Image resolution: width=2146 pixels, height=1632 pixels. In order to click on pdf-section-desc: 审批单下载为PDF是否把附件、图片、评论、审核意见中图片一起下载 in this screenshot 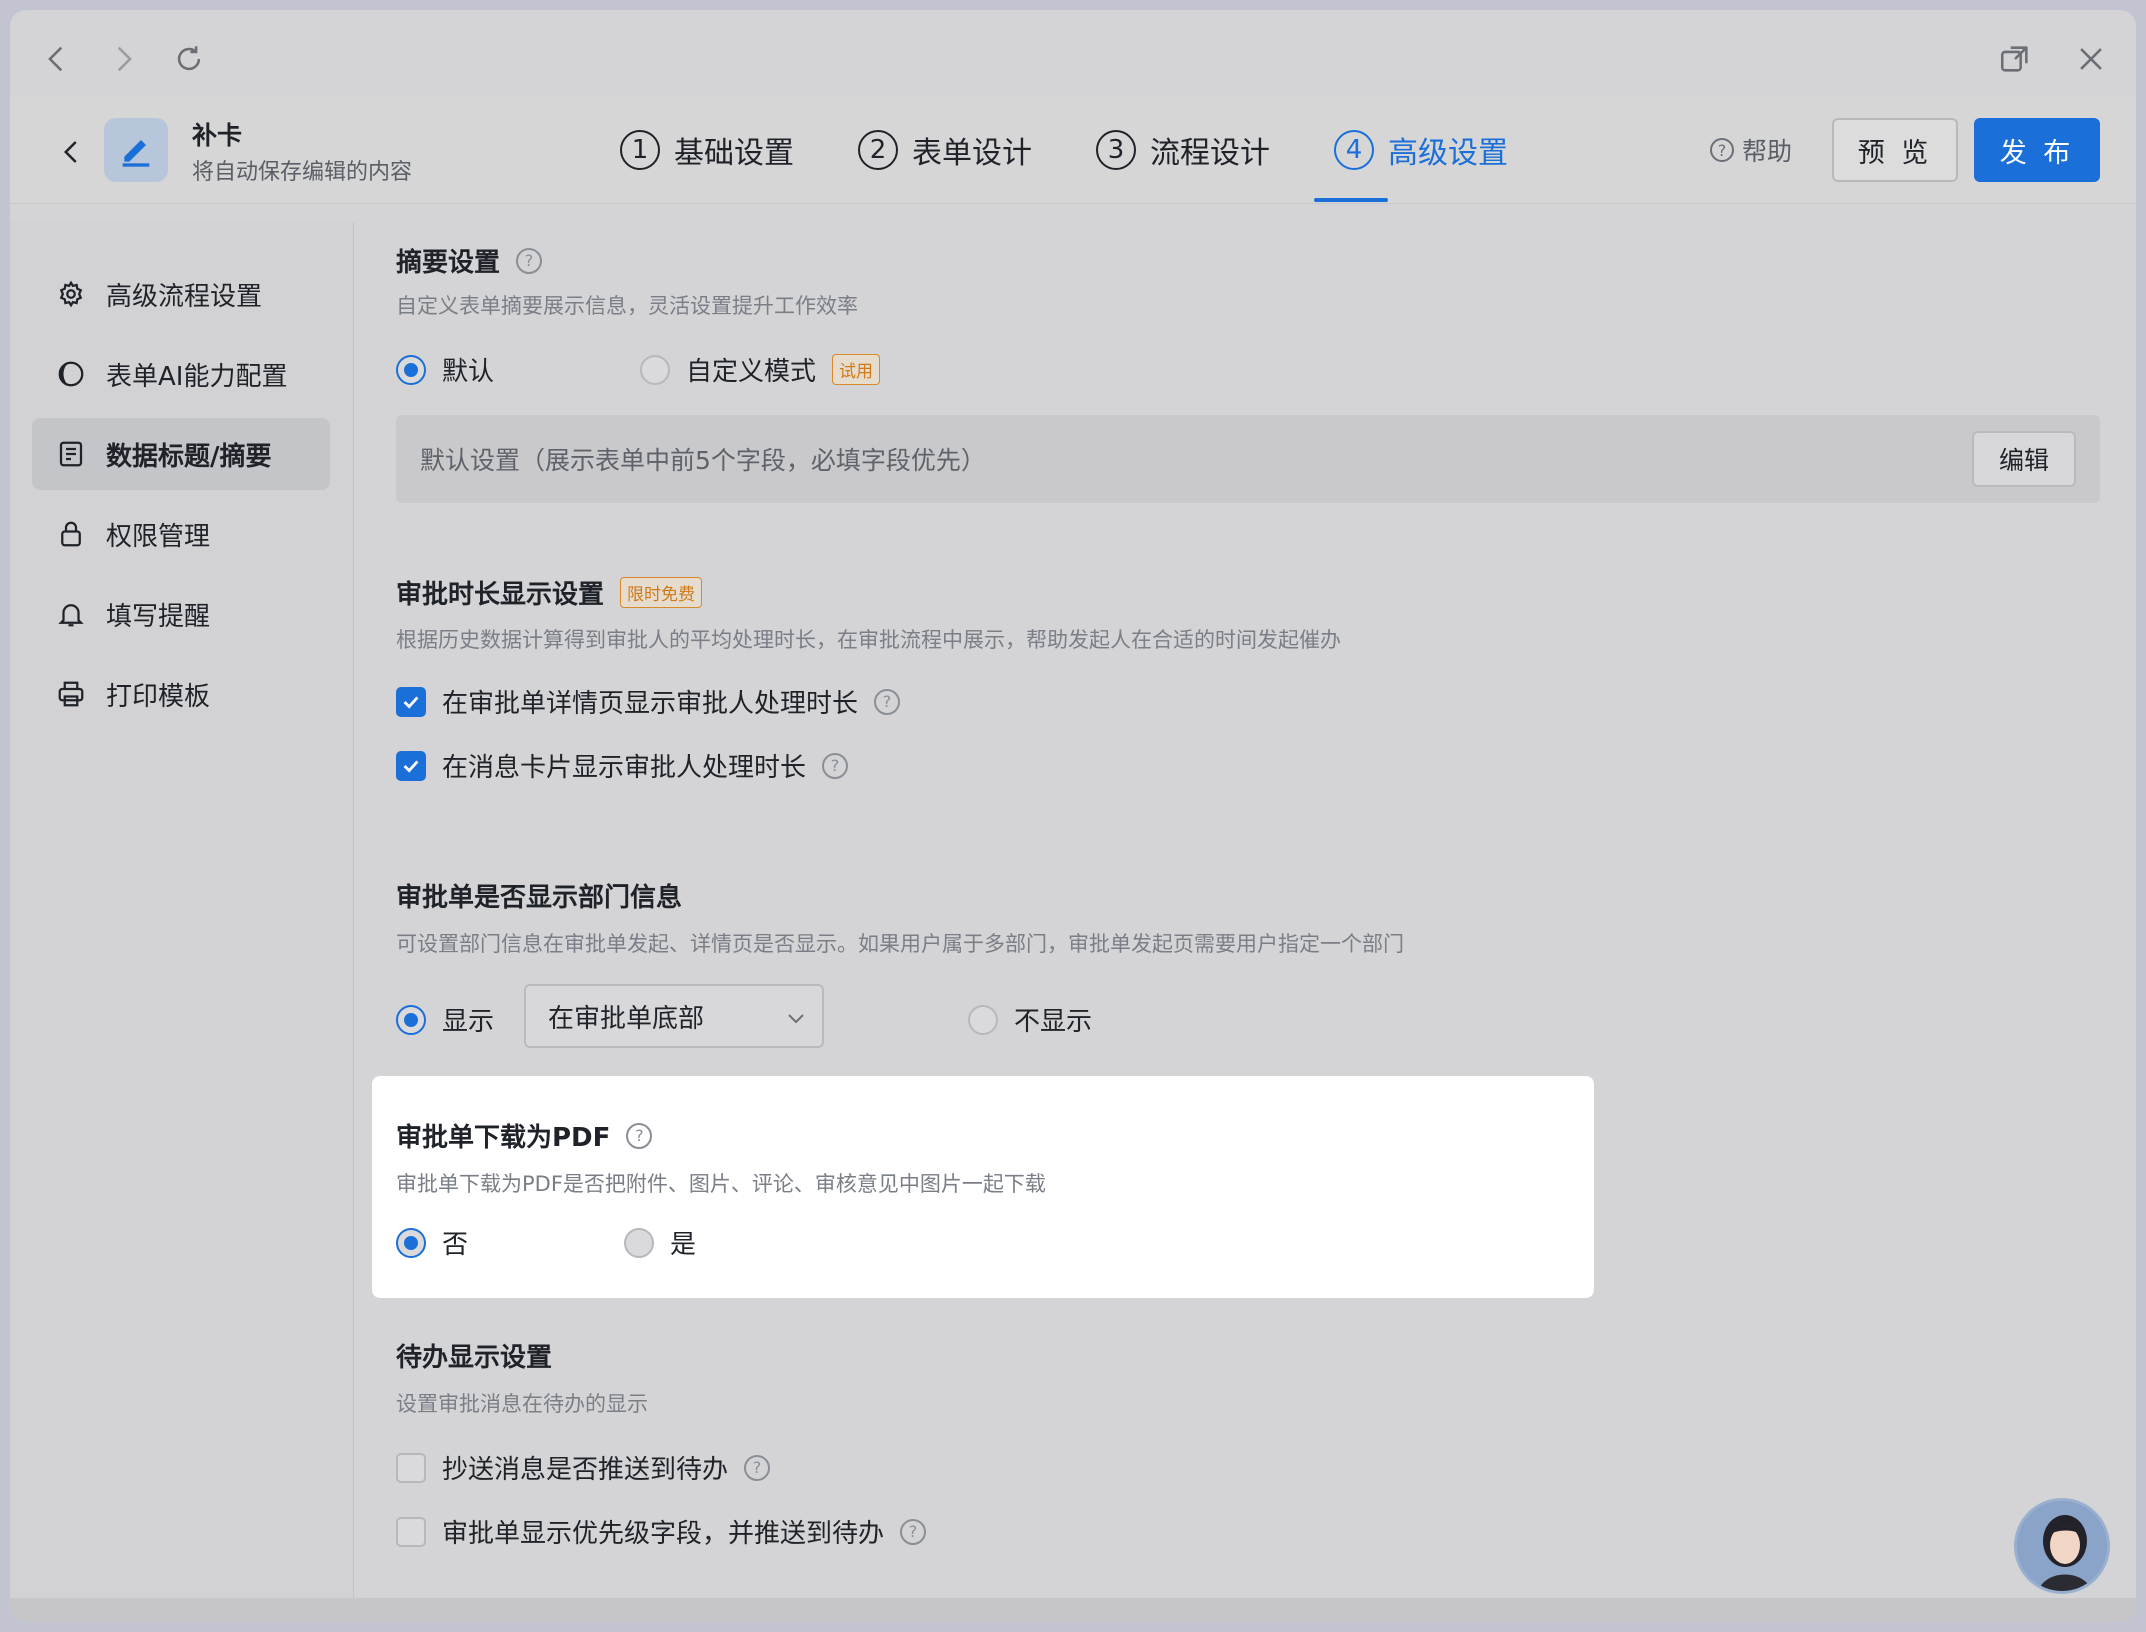, I will do `click(721, 1184)`.